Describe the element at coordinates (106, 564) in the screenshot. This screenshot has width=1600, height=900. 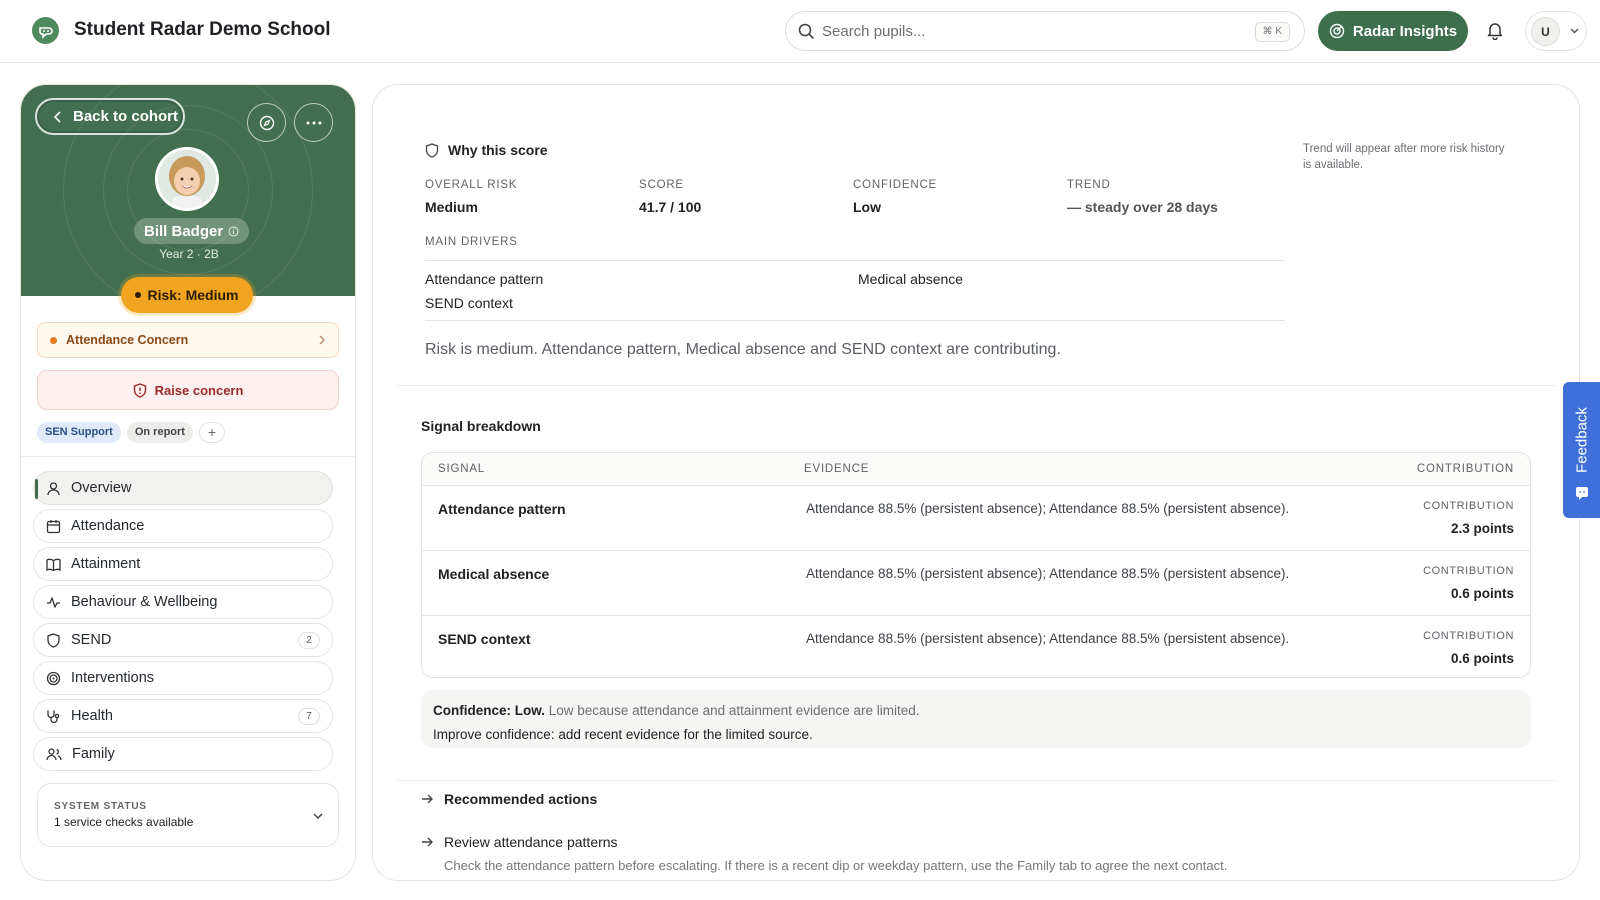
I see `nav-label: Attainment` at that location.